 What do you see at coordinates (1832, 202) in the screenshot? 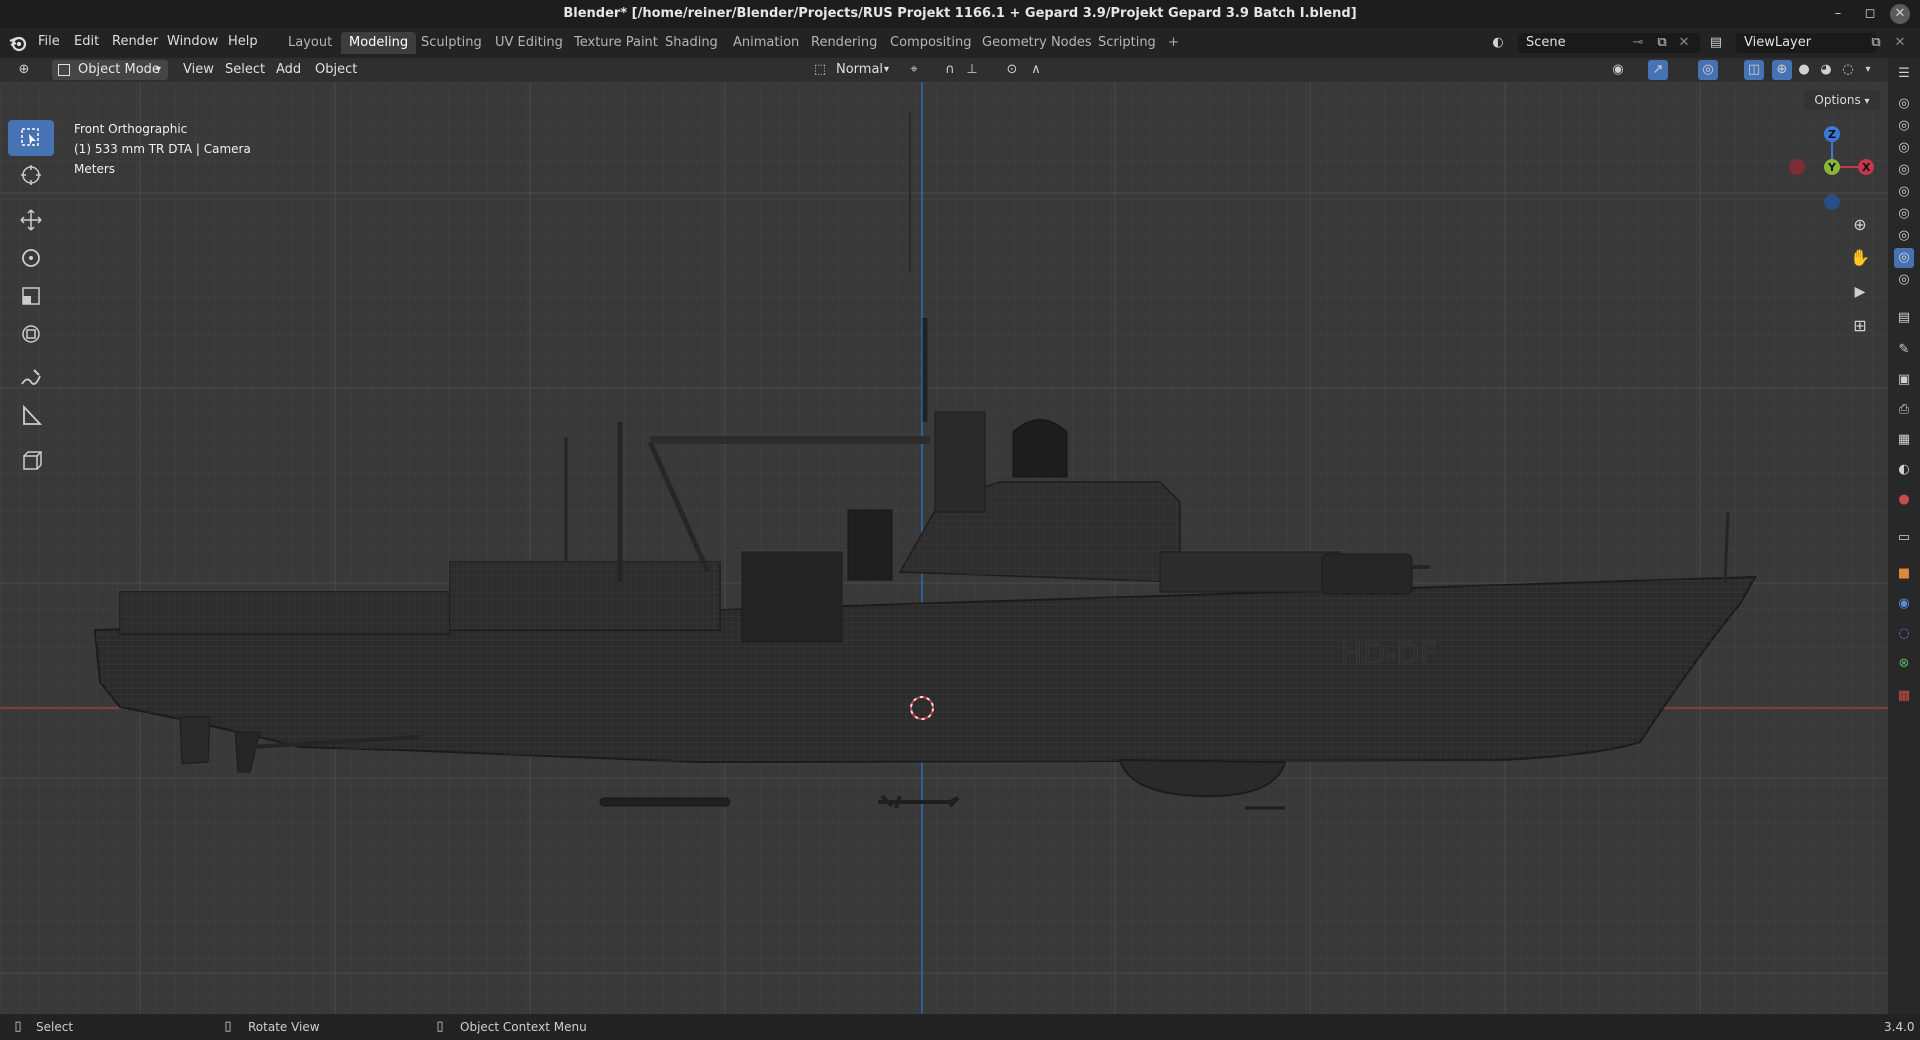
I see `gizmo-neg-z-handle` at bounding box center [1832, 202].